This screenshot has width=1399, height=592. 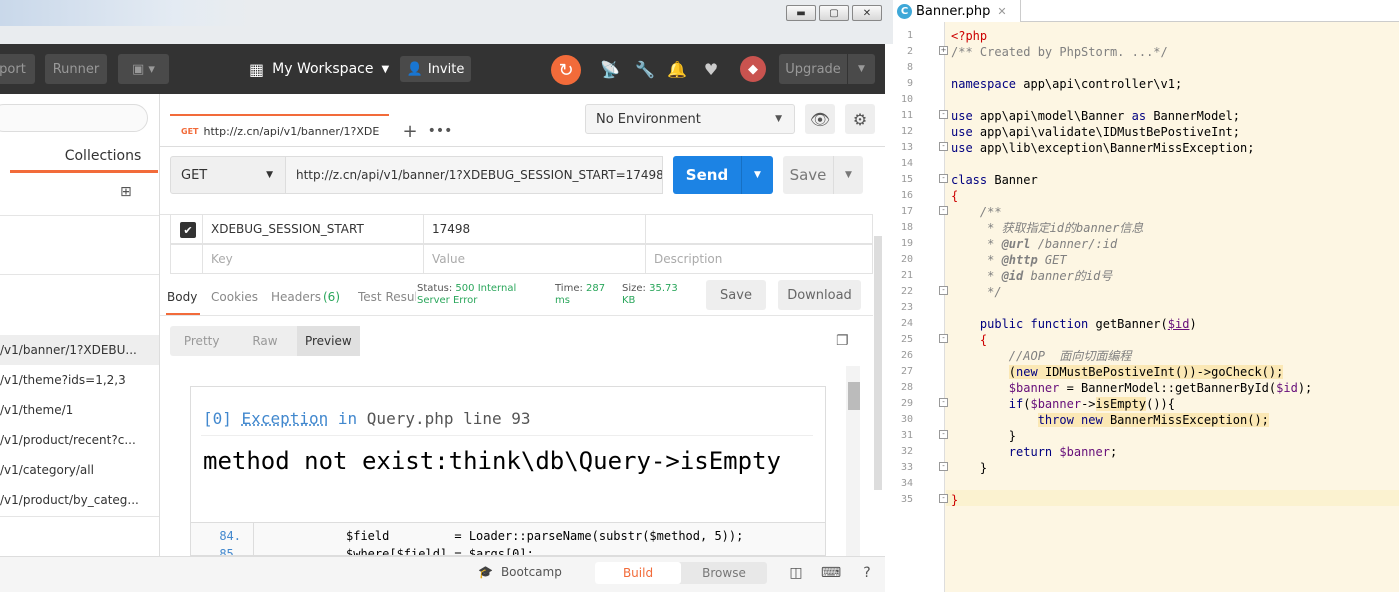 What do you see at coordinates (84, 158) in the screenshot?
I see `tab-collections: Collections` at bounding box center [84, 158].